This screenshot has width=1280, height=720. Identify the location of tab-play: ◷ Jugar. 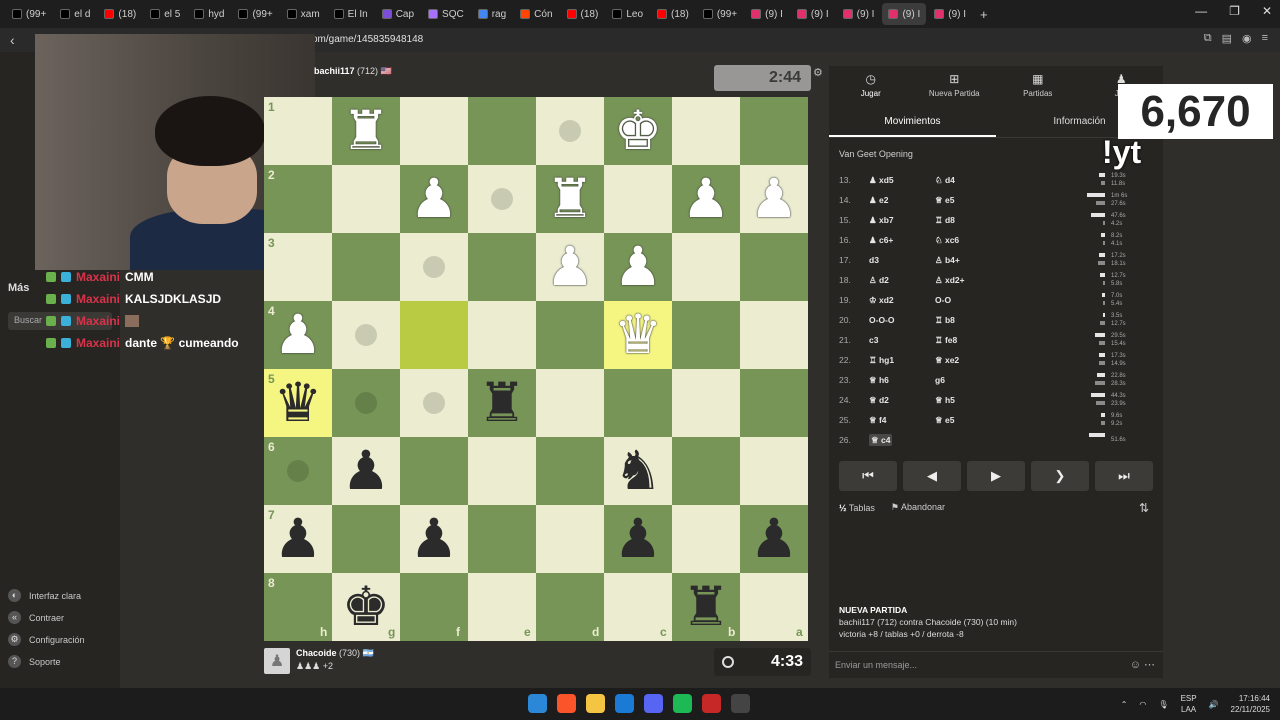
(871, 85).